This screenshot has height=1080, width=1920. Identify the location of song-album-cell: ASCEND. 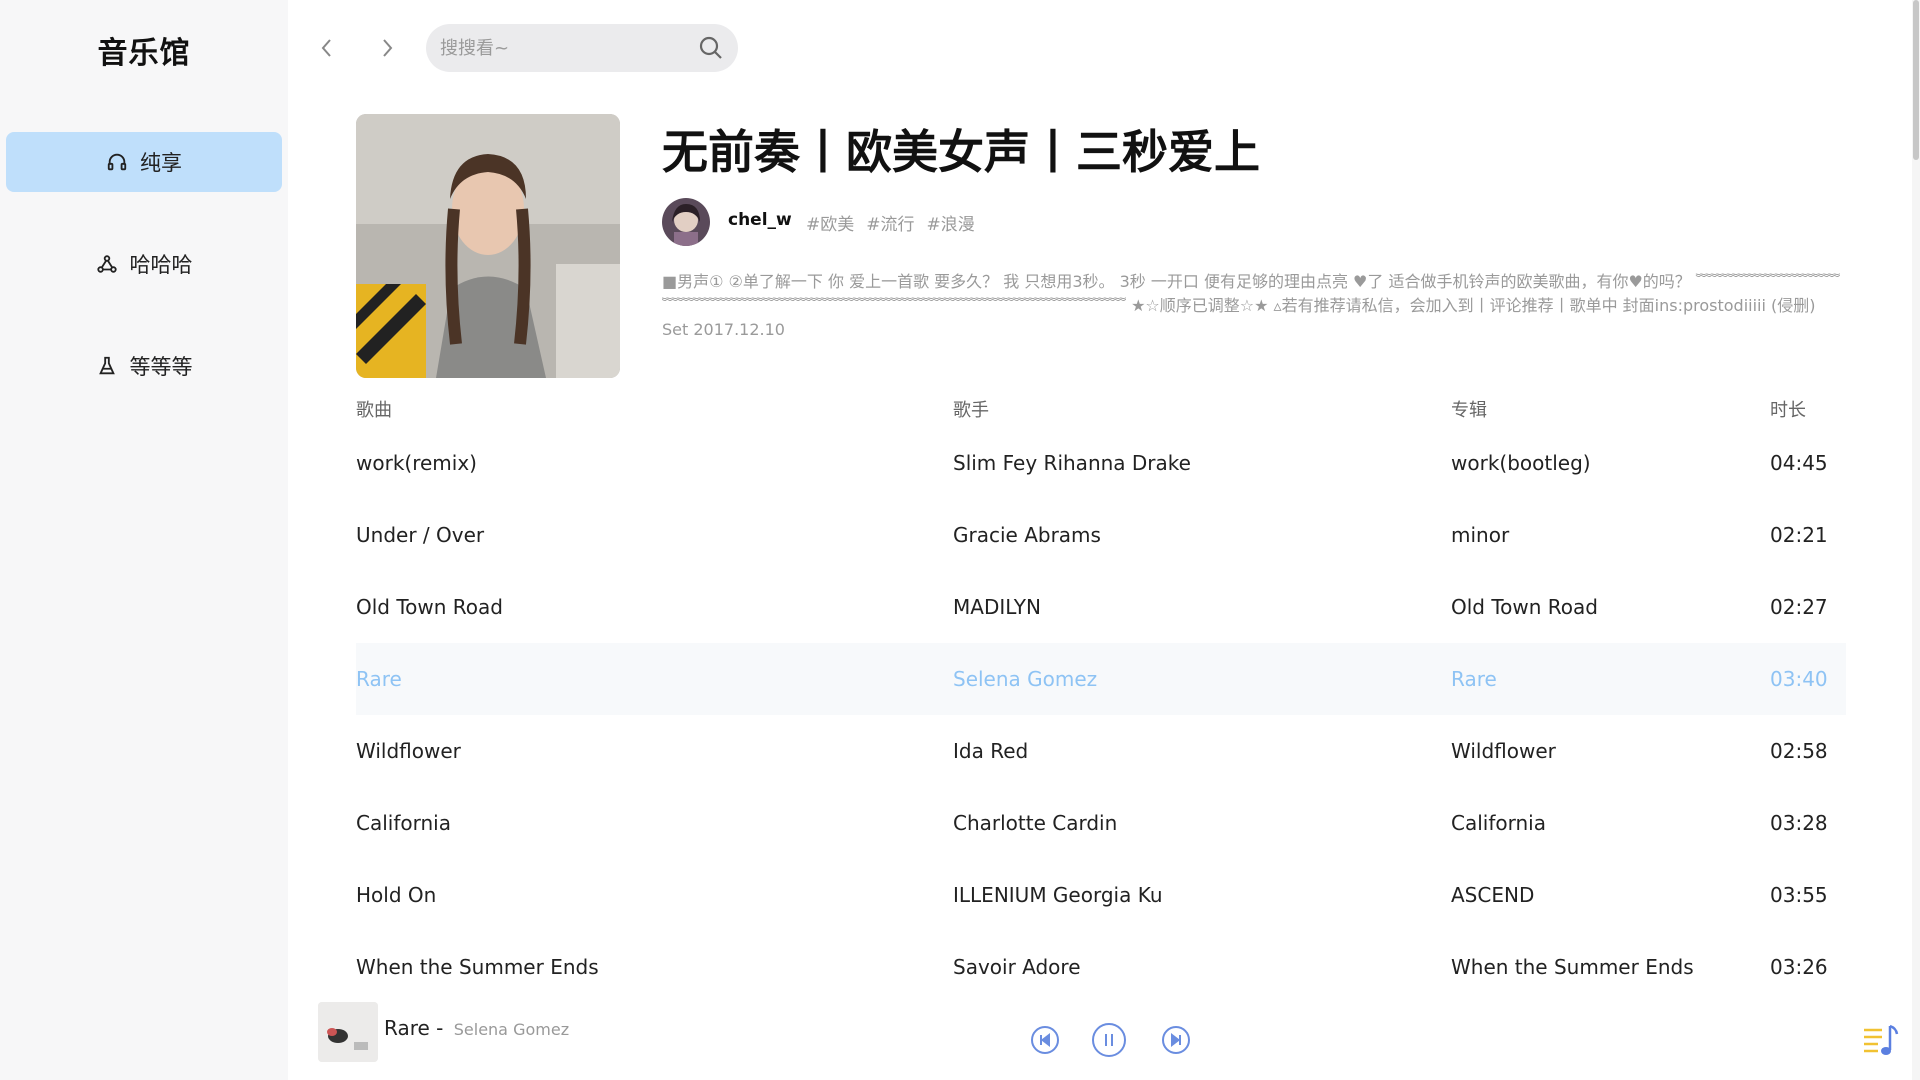
(1493, 895).